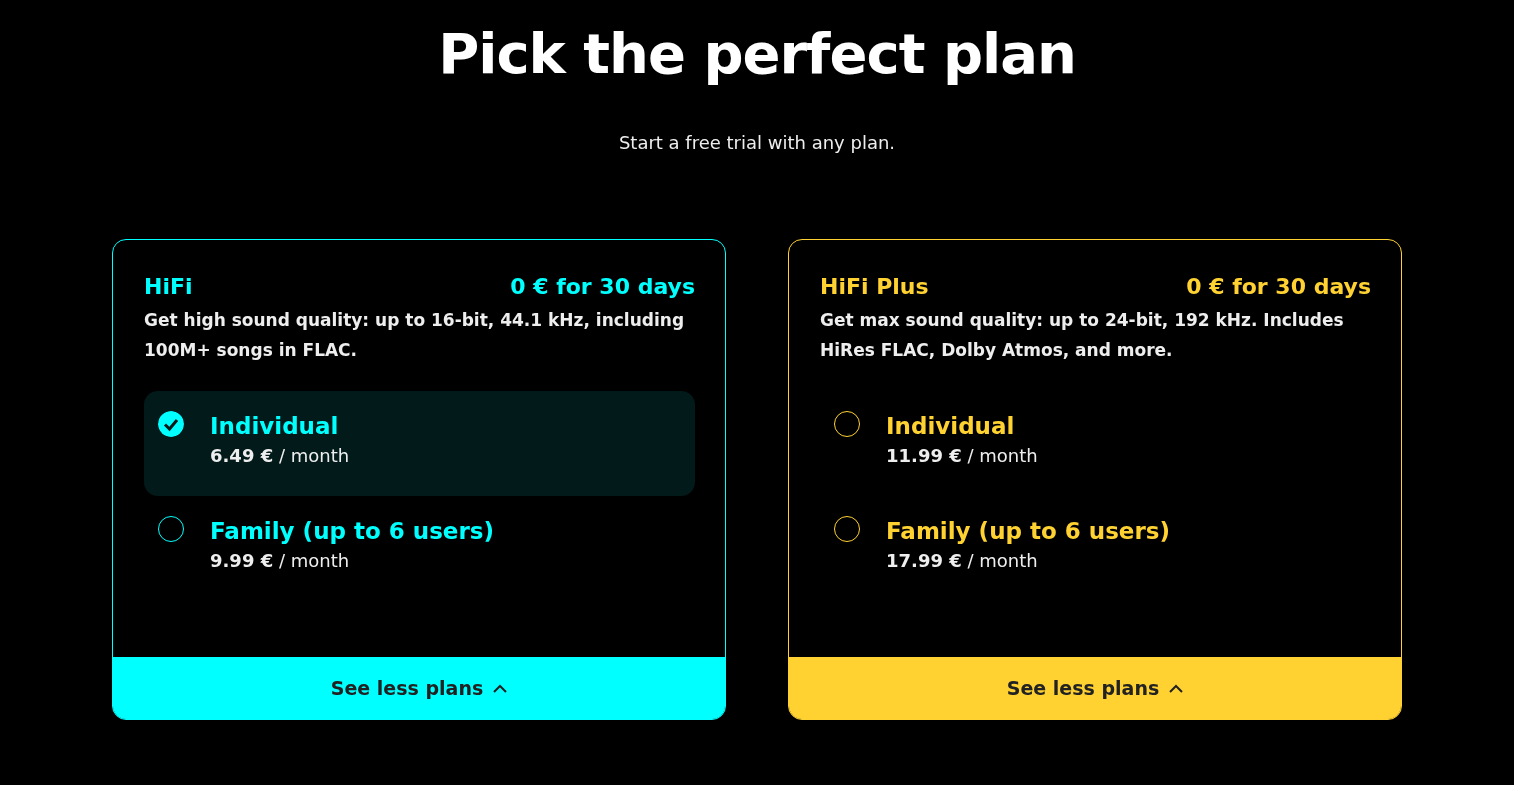  Describe the element at coordinates (962, 560) in the screenshot. I see `option-price: 17.99 € / month` at that location.